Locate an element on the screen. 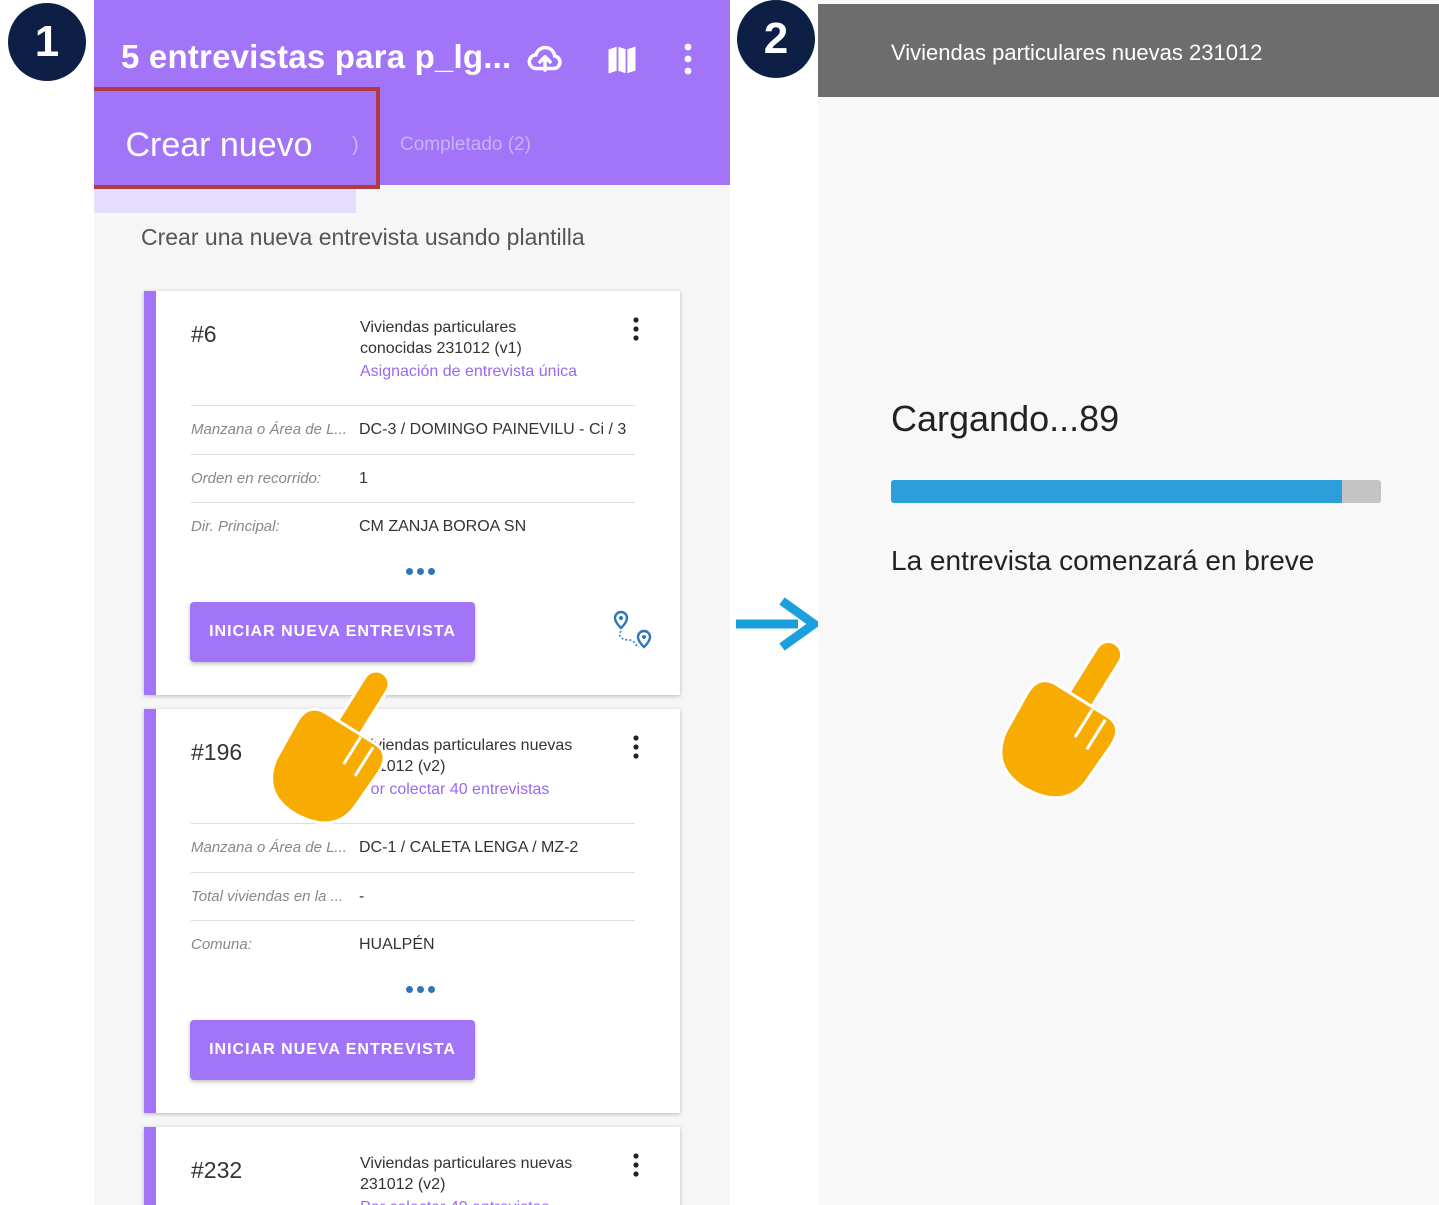 This screenshot has width=1439, height=1205. route-icon is located at coordinates (633, 631).